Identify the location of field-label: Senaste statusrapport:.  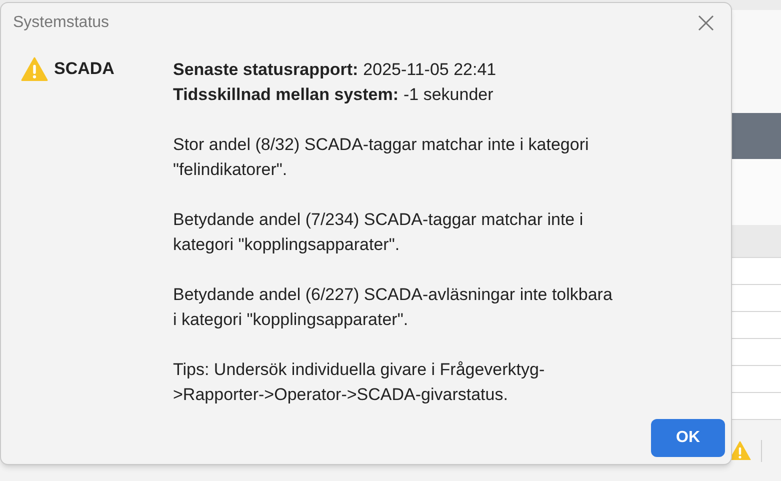
(265, 70).